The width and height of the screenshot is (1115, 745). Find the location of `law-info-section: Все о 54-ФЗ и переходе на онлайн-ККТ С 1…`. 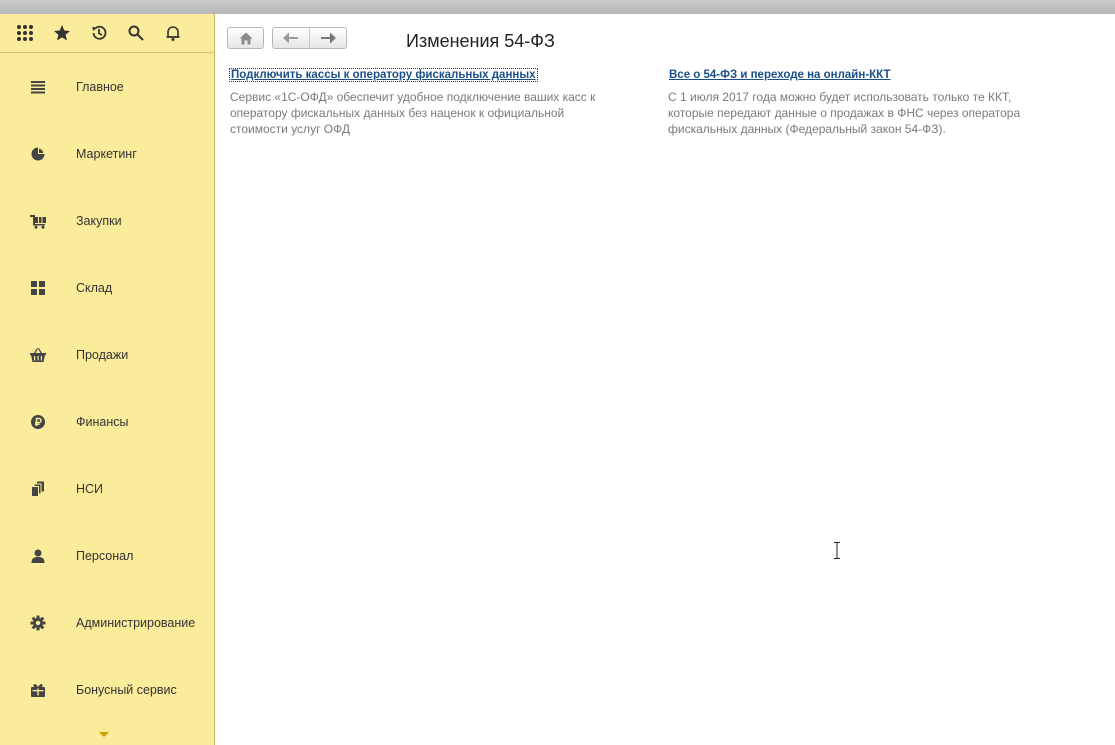

law-info-section: Все о 54-ФЗ и переходе на онлайн-ККТ С 1… is located at coordinates (858, 101).